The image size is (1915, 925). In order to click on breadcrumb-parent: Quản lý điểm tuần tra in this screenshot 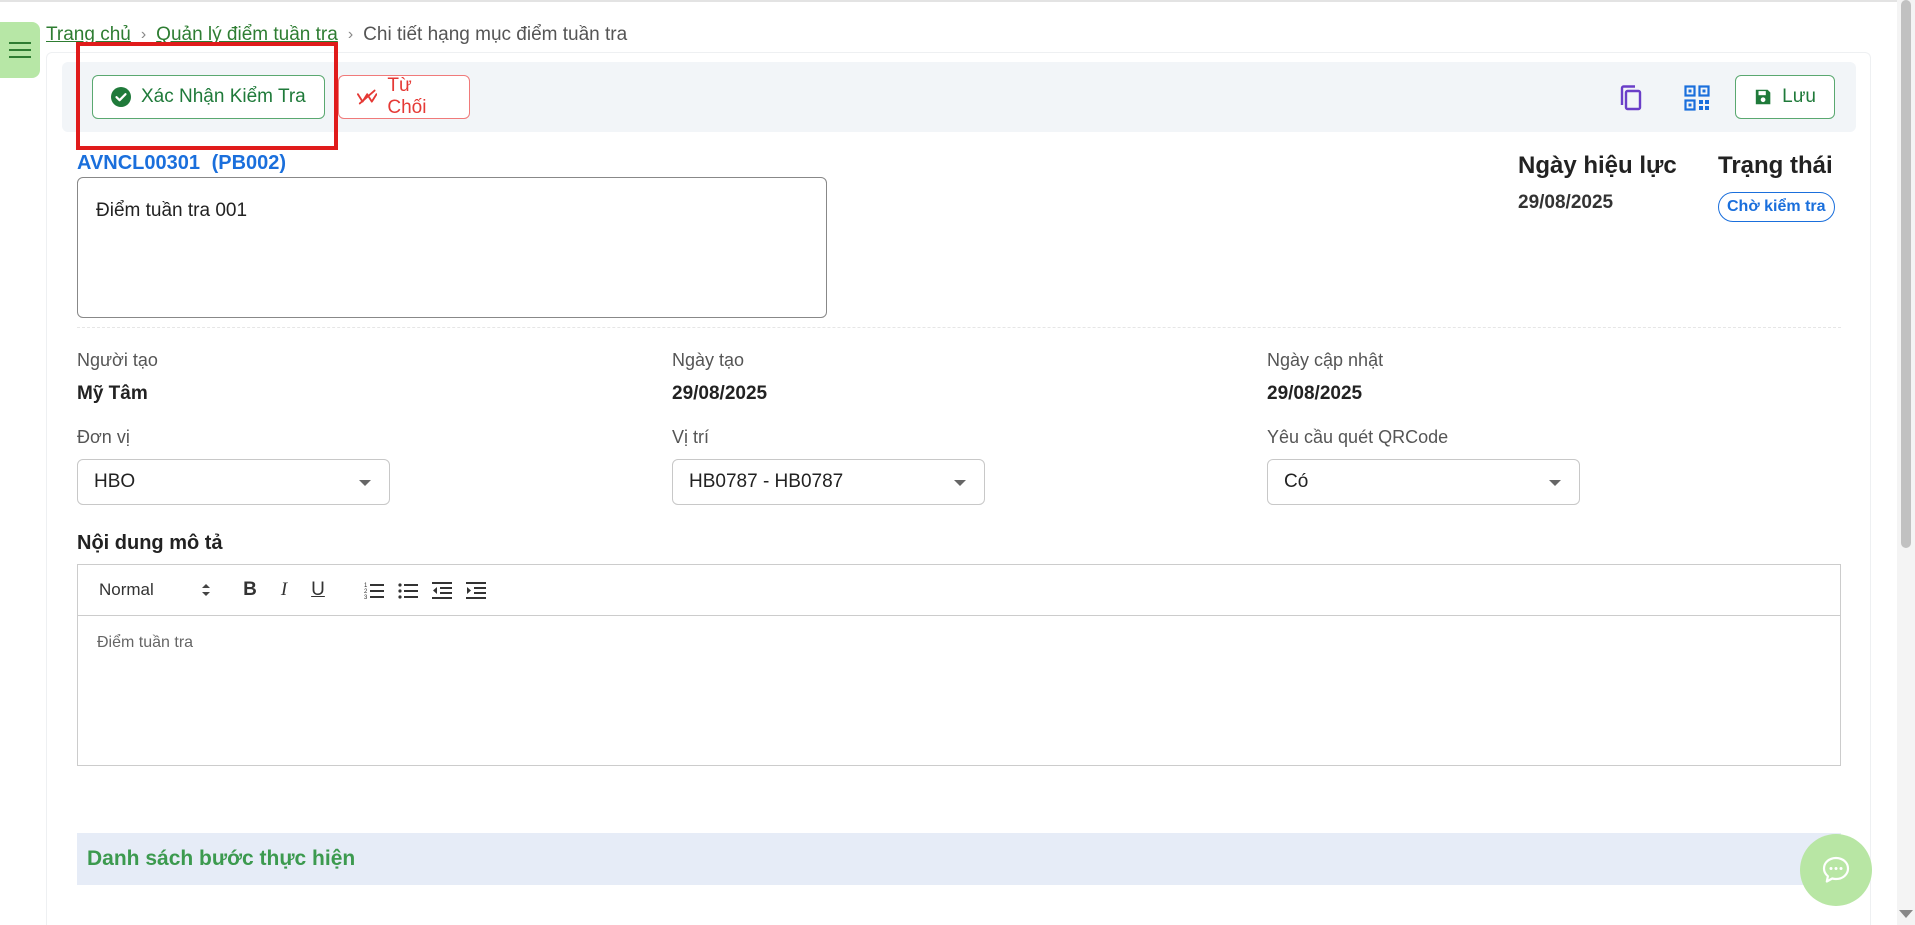, I will do `click(247, 35)`.